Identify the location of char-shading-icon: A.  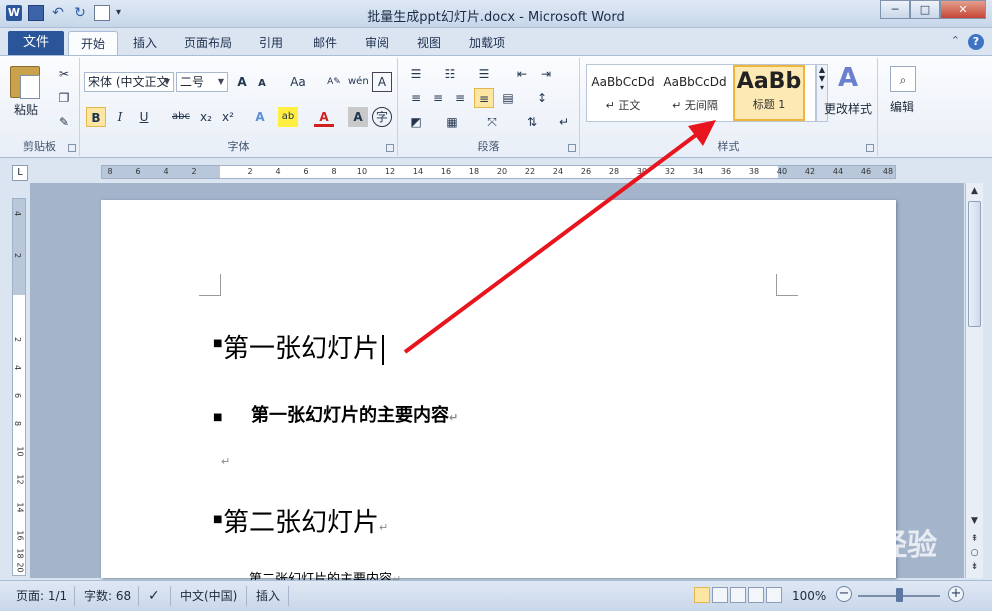
(358, 117).